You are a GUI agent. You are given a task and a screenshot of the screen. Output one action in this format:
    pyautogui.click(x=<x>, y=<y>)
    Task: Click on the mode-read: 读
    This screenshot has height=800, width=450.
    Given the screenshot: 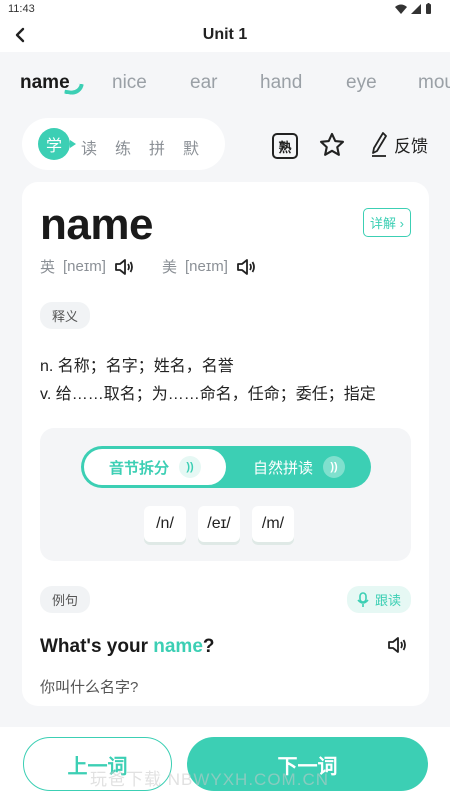 What is the action you would take?
    pyautogui.click(x=89, y=147)
    